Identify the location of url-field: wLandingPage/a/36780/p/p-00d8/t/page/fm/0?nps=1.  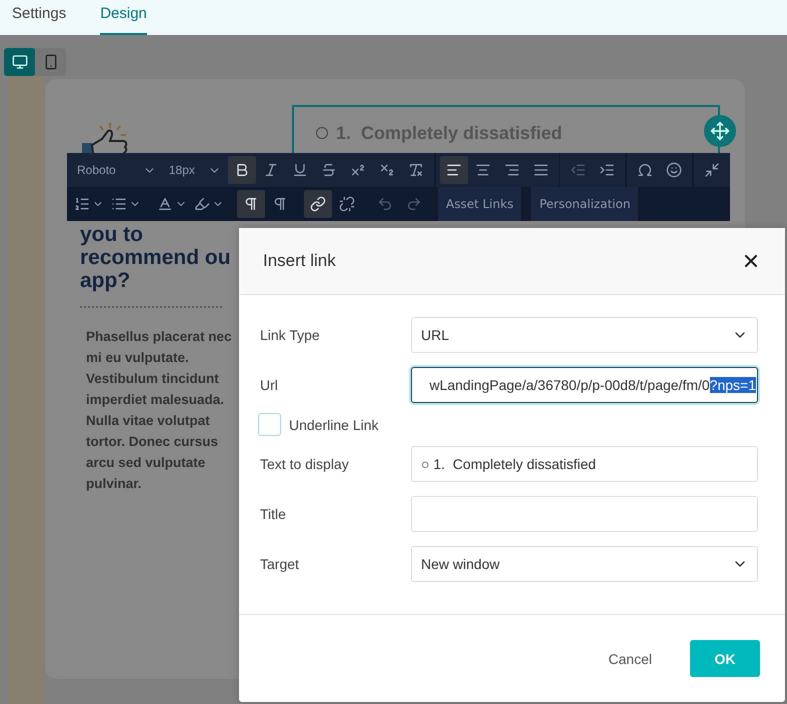
(584, 385).